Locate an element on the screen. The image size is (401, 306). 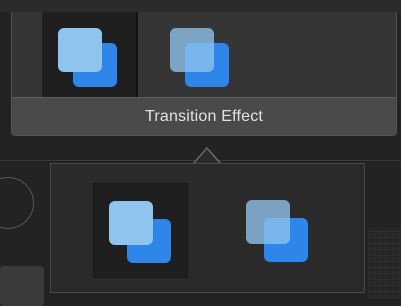
effect-option-overlap is located at coordinates (90, 55).